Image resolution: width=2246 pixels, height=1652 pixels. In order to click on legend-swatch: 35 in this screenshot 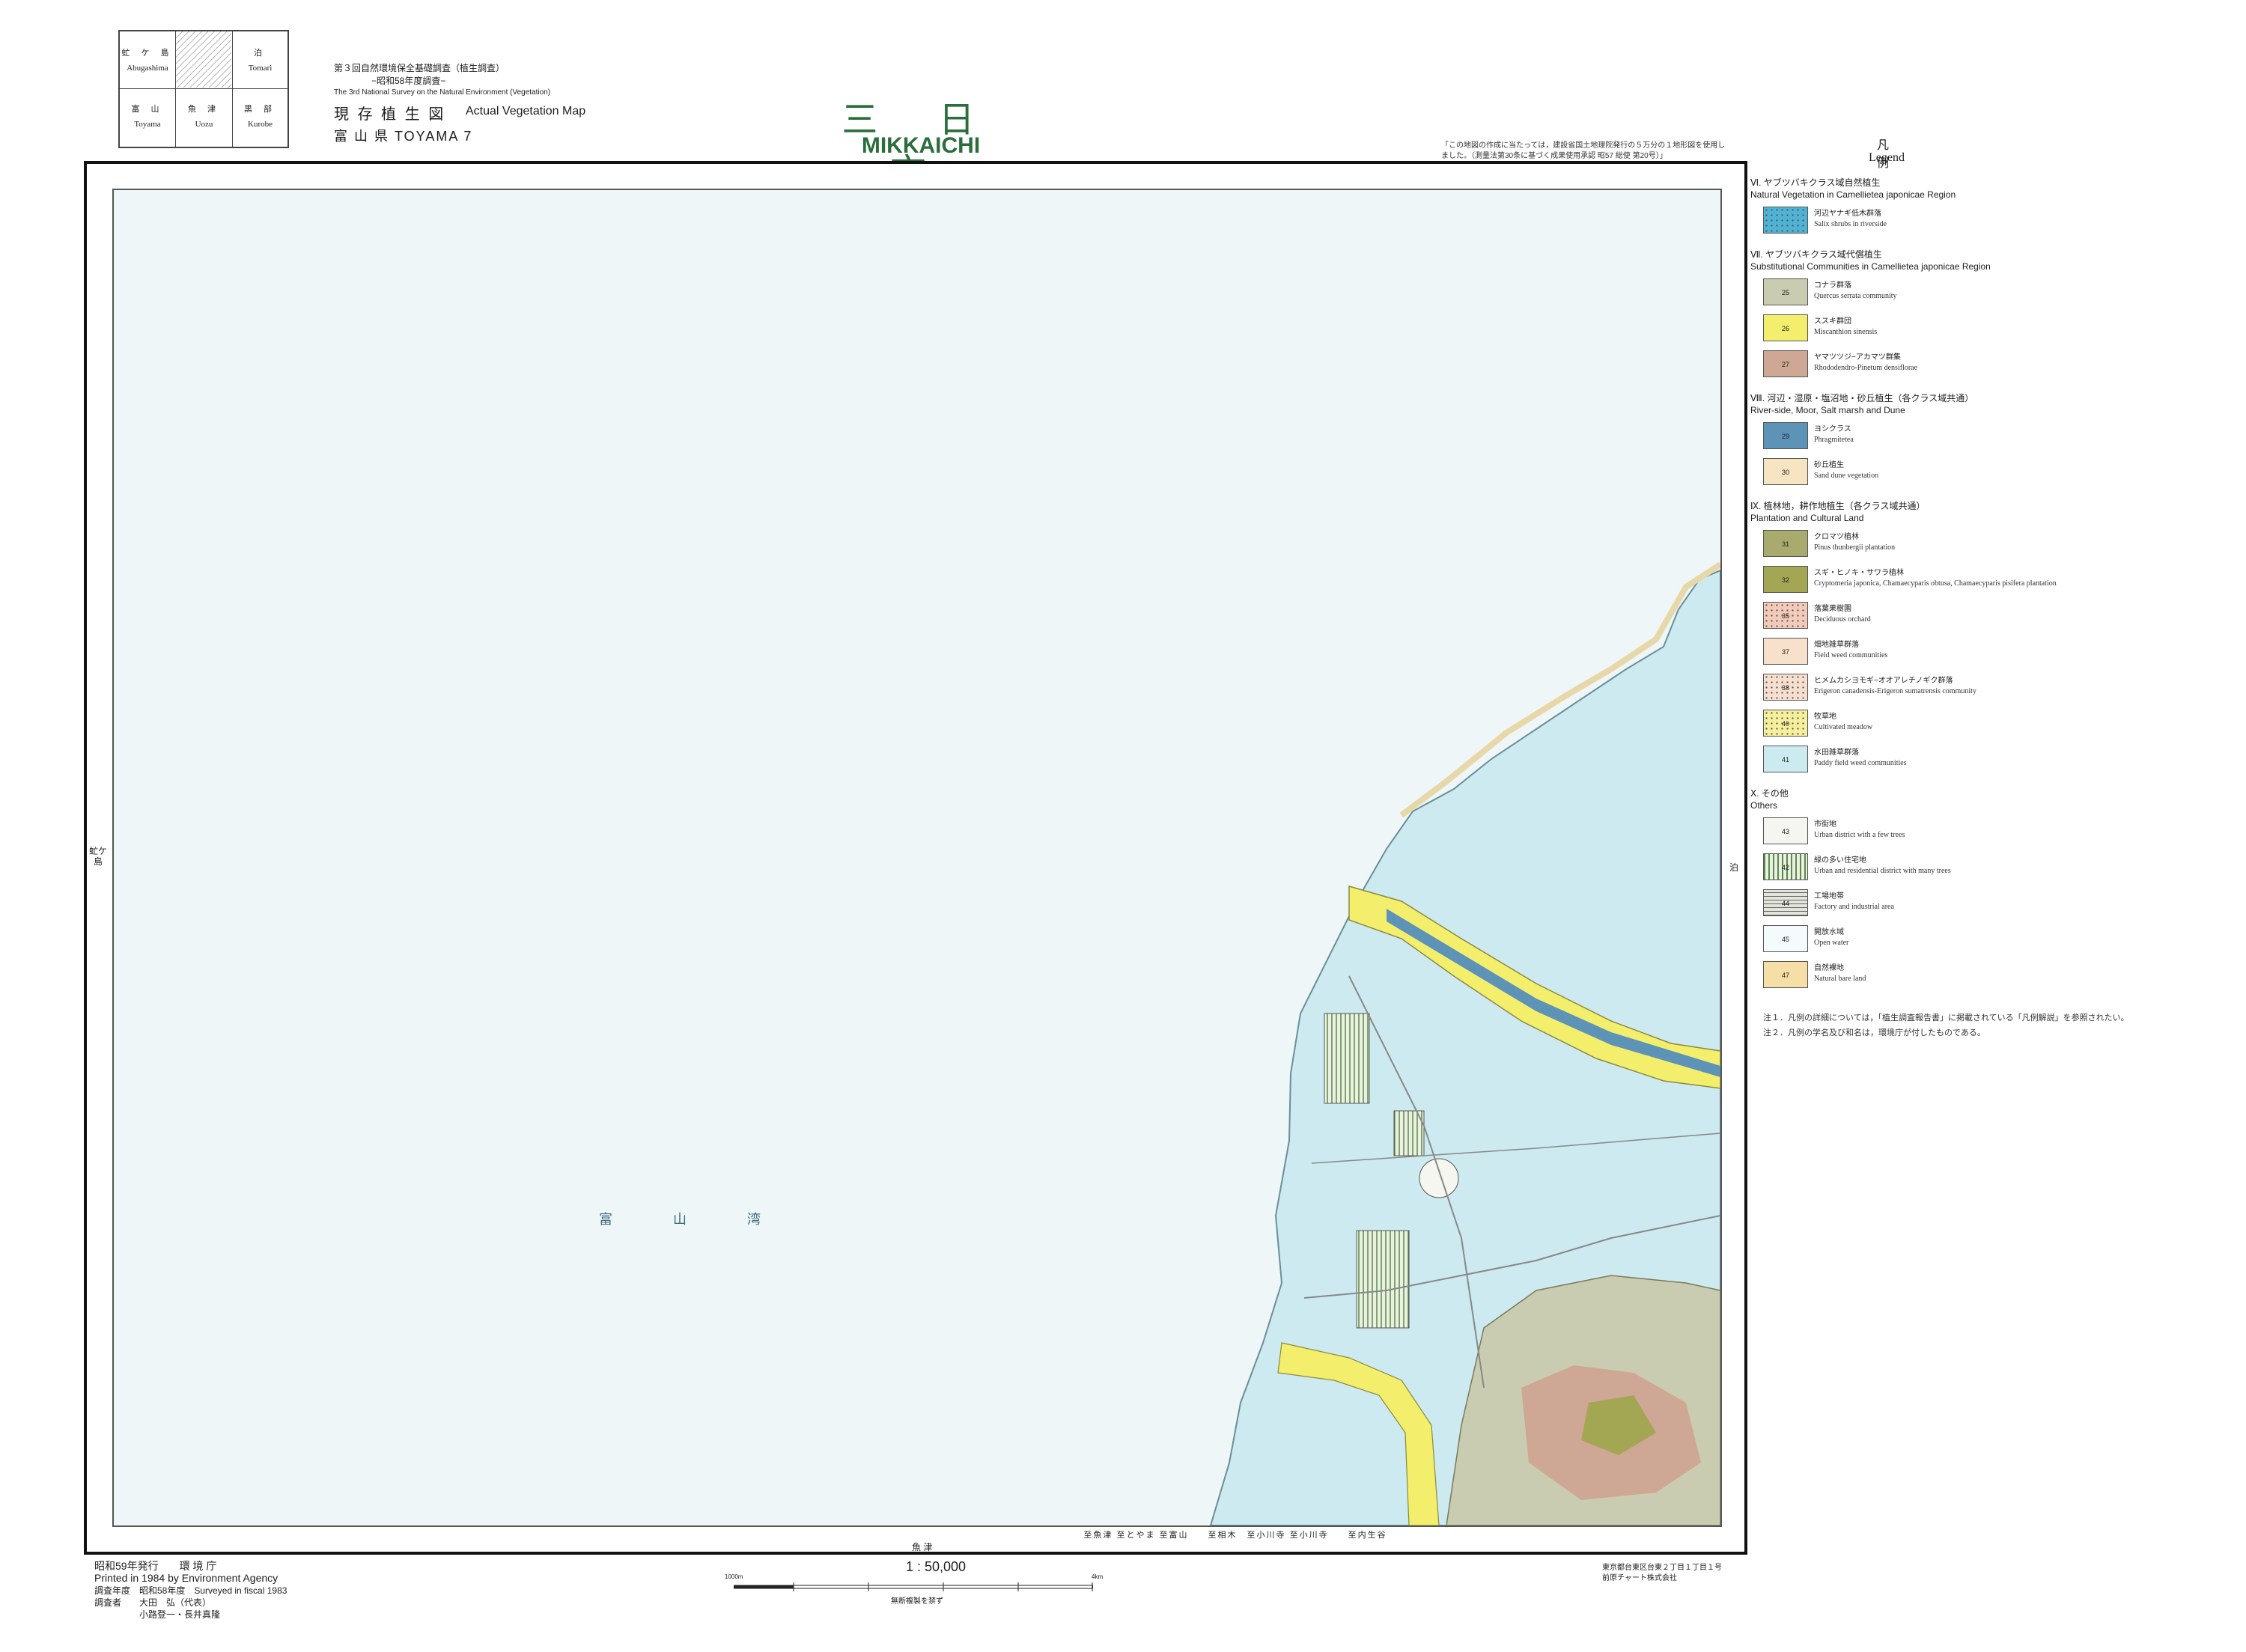, I will do `click(1785, 615)`.